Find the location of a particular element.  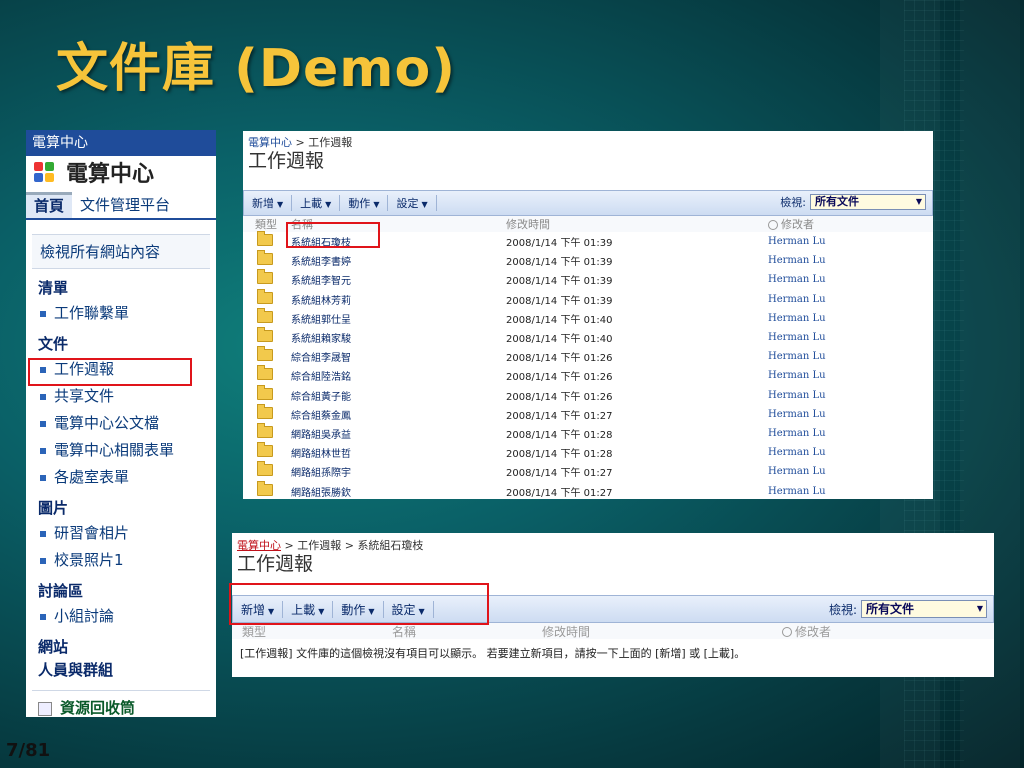

nav-section-discussions: 討論區 is located at coordinates (121, 586).